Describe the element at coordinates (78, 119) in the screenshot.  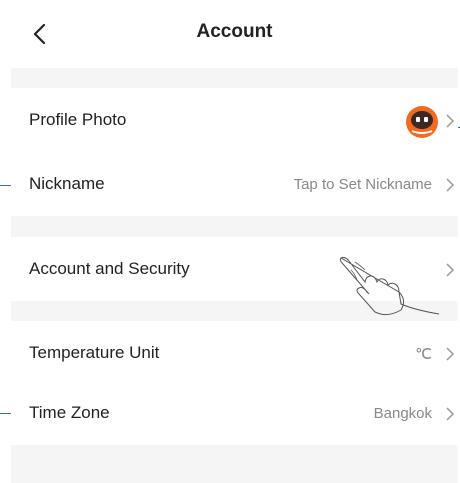
I see `profile-photo-label: Profile Photo` at that location.